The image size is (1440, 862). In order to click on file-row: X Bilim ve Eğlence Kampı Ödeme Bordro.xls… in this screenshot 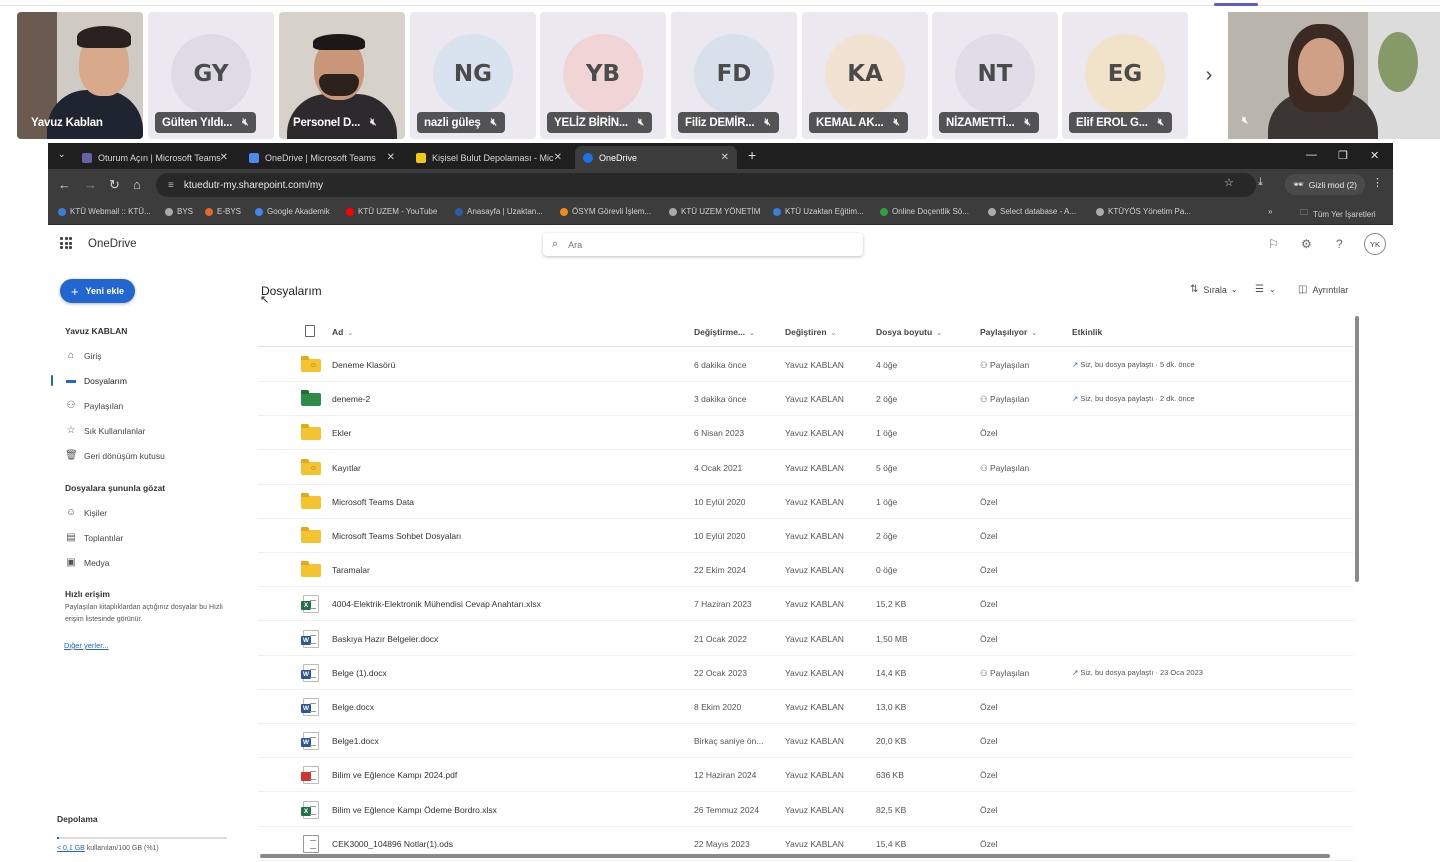, I will do `click(805, 810)`.